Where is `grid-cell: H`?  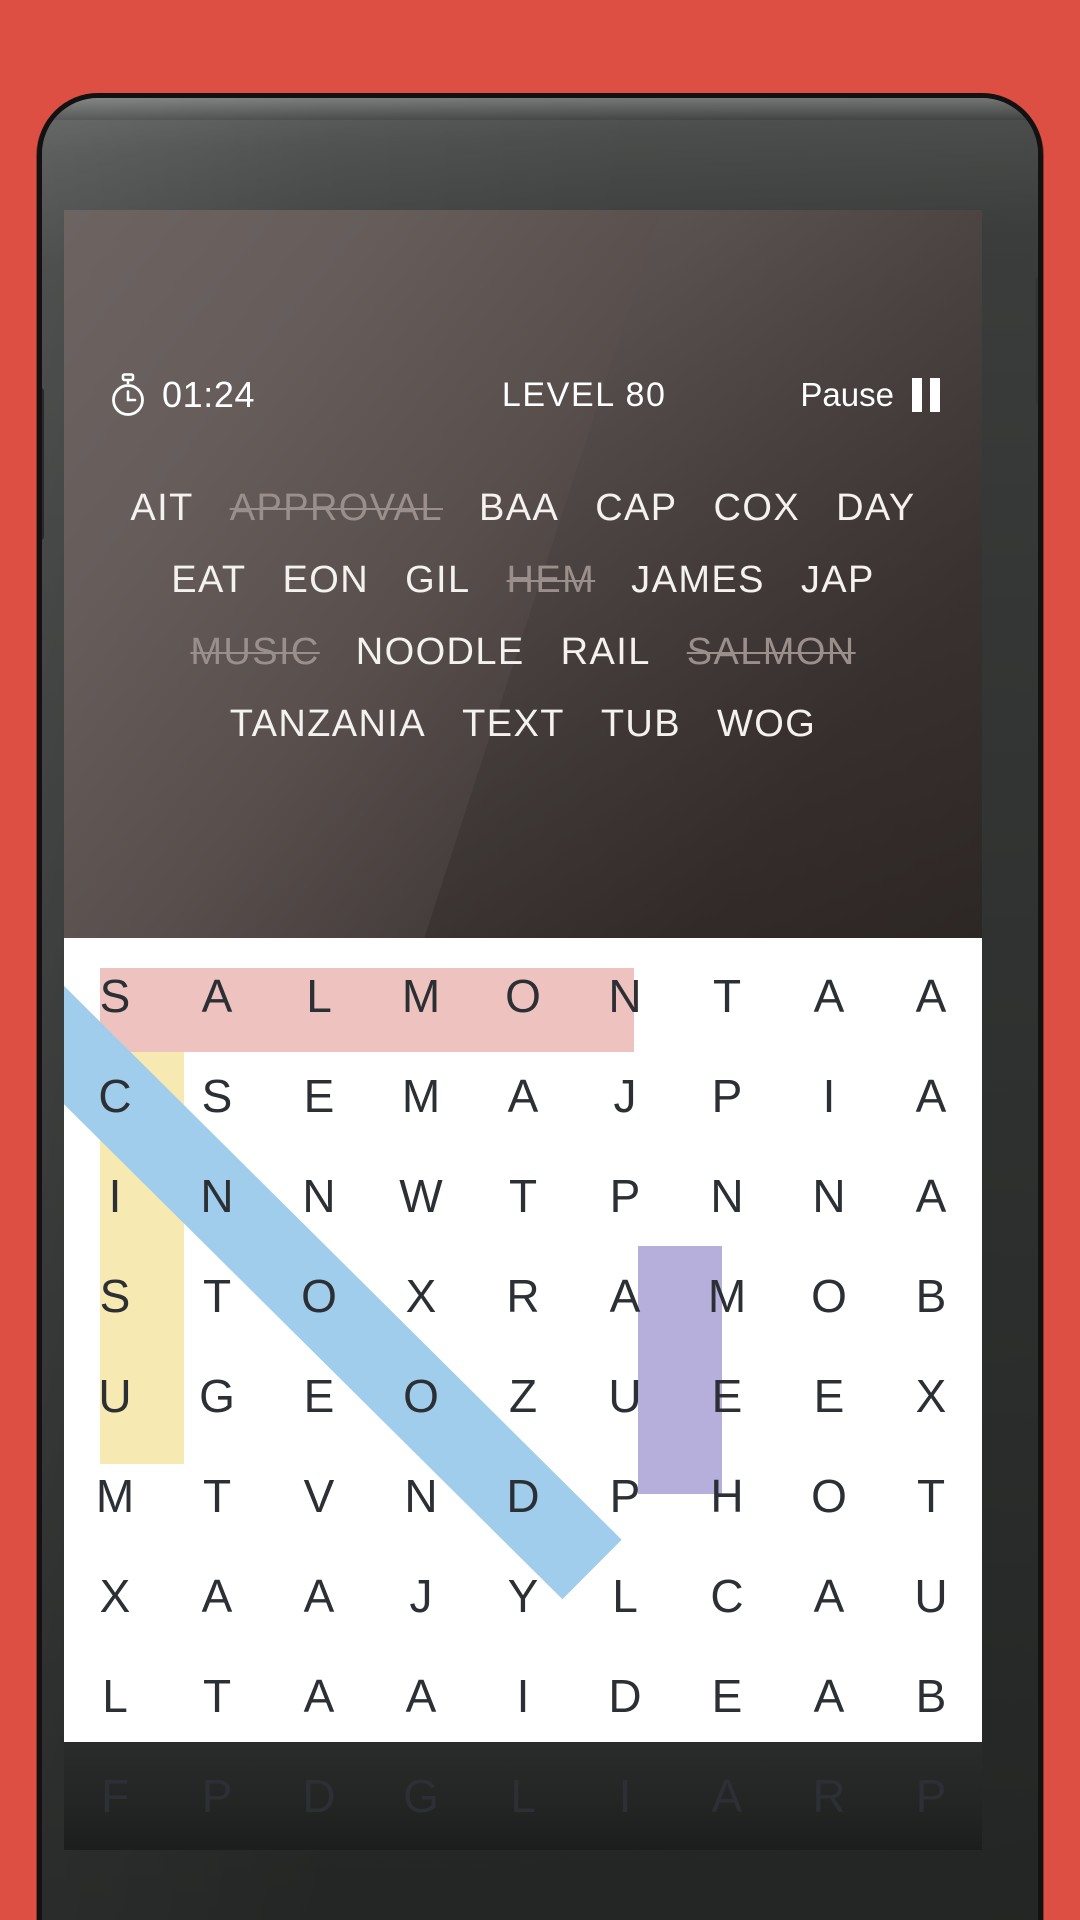
grid-cell: H is located at coordinates (727, 1496).